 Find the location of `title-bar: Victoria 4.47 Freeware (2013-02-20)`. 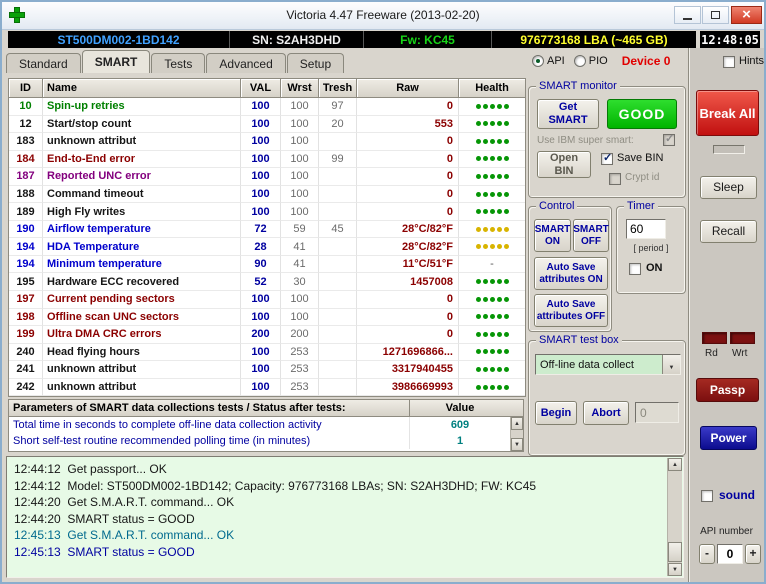

title-bar: Victoria 4.47 Freeware (2013-02-20) is located at coordinates (383, 16).